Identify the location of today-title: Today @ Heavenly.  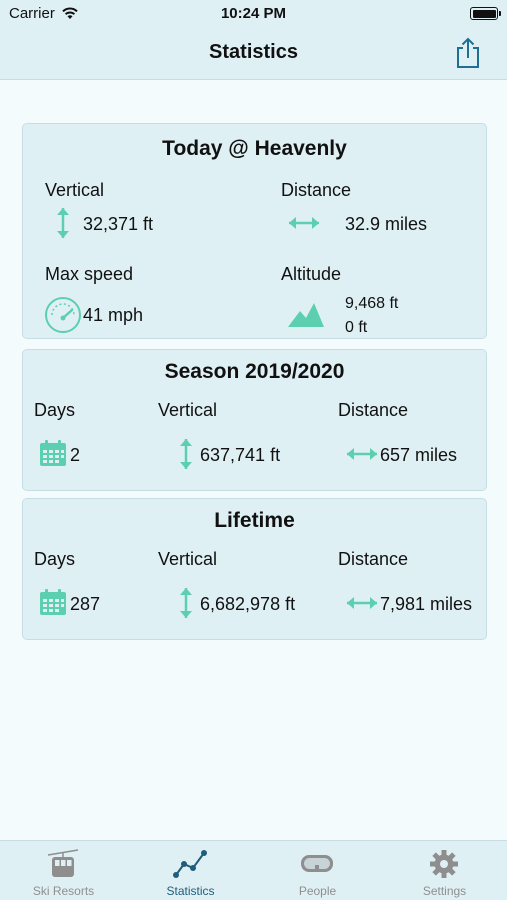
(254, 148).